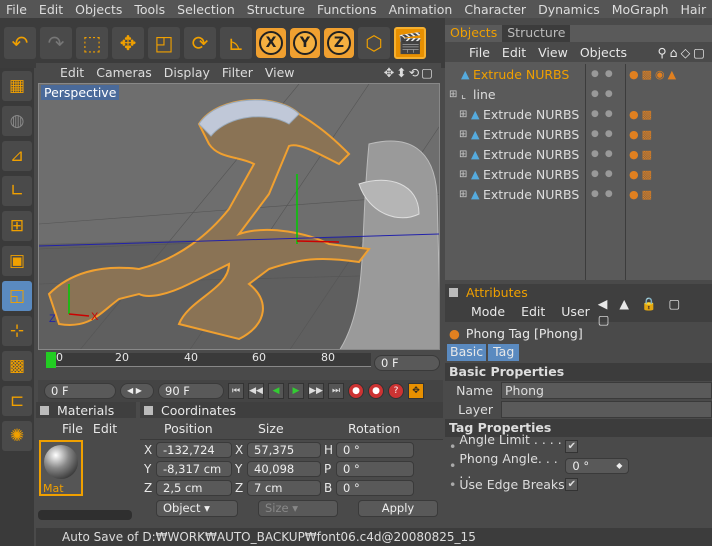 The image size is (712, 546). Describe the element at coordinates (553, 52) in the screenshot. I see `objects-menu-view: View` at that location.